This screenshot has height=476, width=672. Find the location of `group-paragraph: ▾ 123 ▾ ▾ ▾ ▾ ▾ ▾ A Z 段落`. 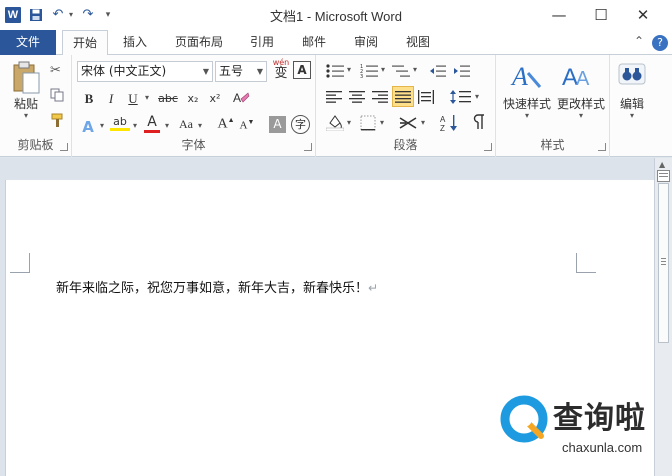

group-paragraph: ▾ 123 ▾ ▾ ▾ ▾ ▾ ▾ A Z 段落 is located at coordinates (406, 106).